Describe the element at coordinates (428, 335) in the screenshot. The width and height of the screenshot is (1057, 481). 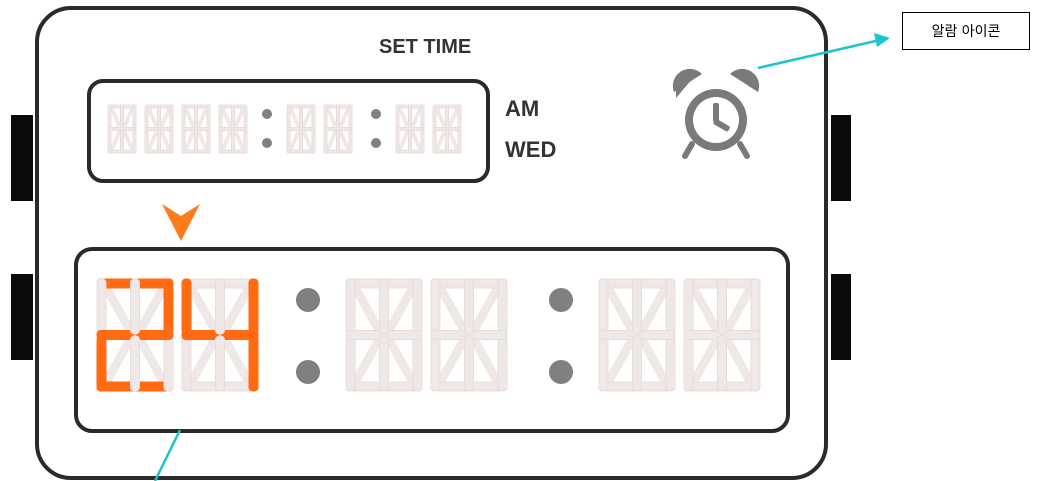
I see `set-time-digits` at that location.